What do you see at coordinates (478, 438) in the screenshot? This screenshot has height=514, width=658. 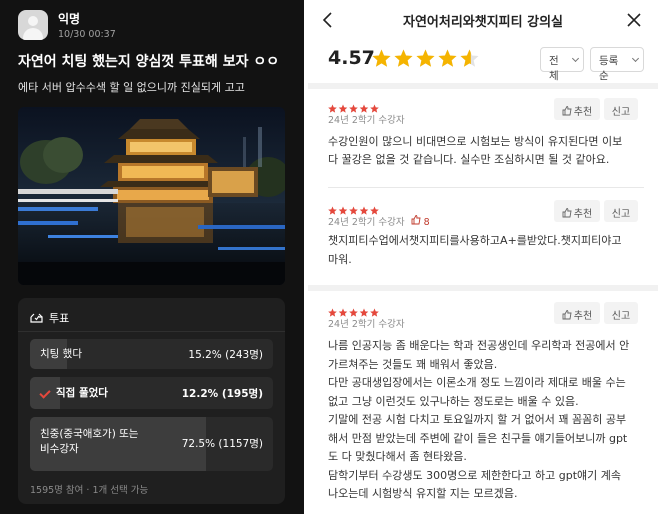 I see `review-text-line: 해서 만점 받았는데 주변에 같이 들은 친구들 얘기들어보니까 gpt` at bounding box center [478, 438].